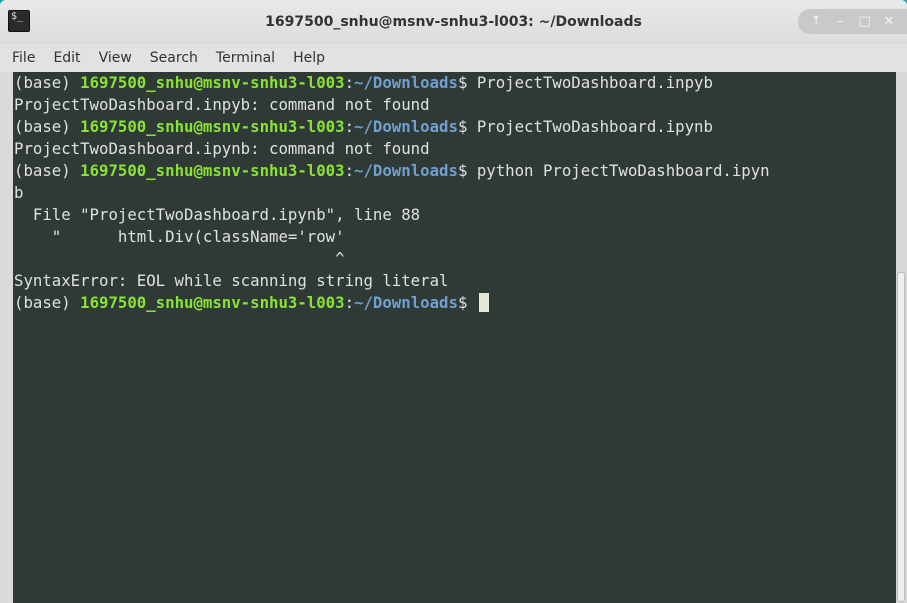  I want to click on window-border, so click(6, 337).